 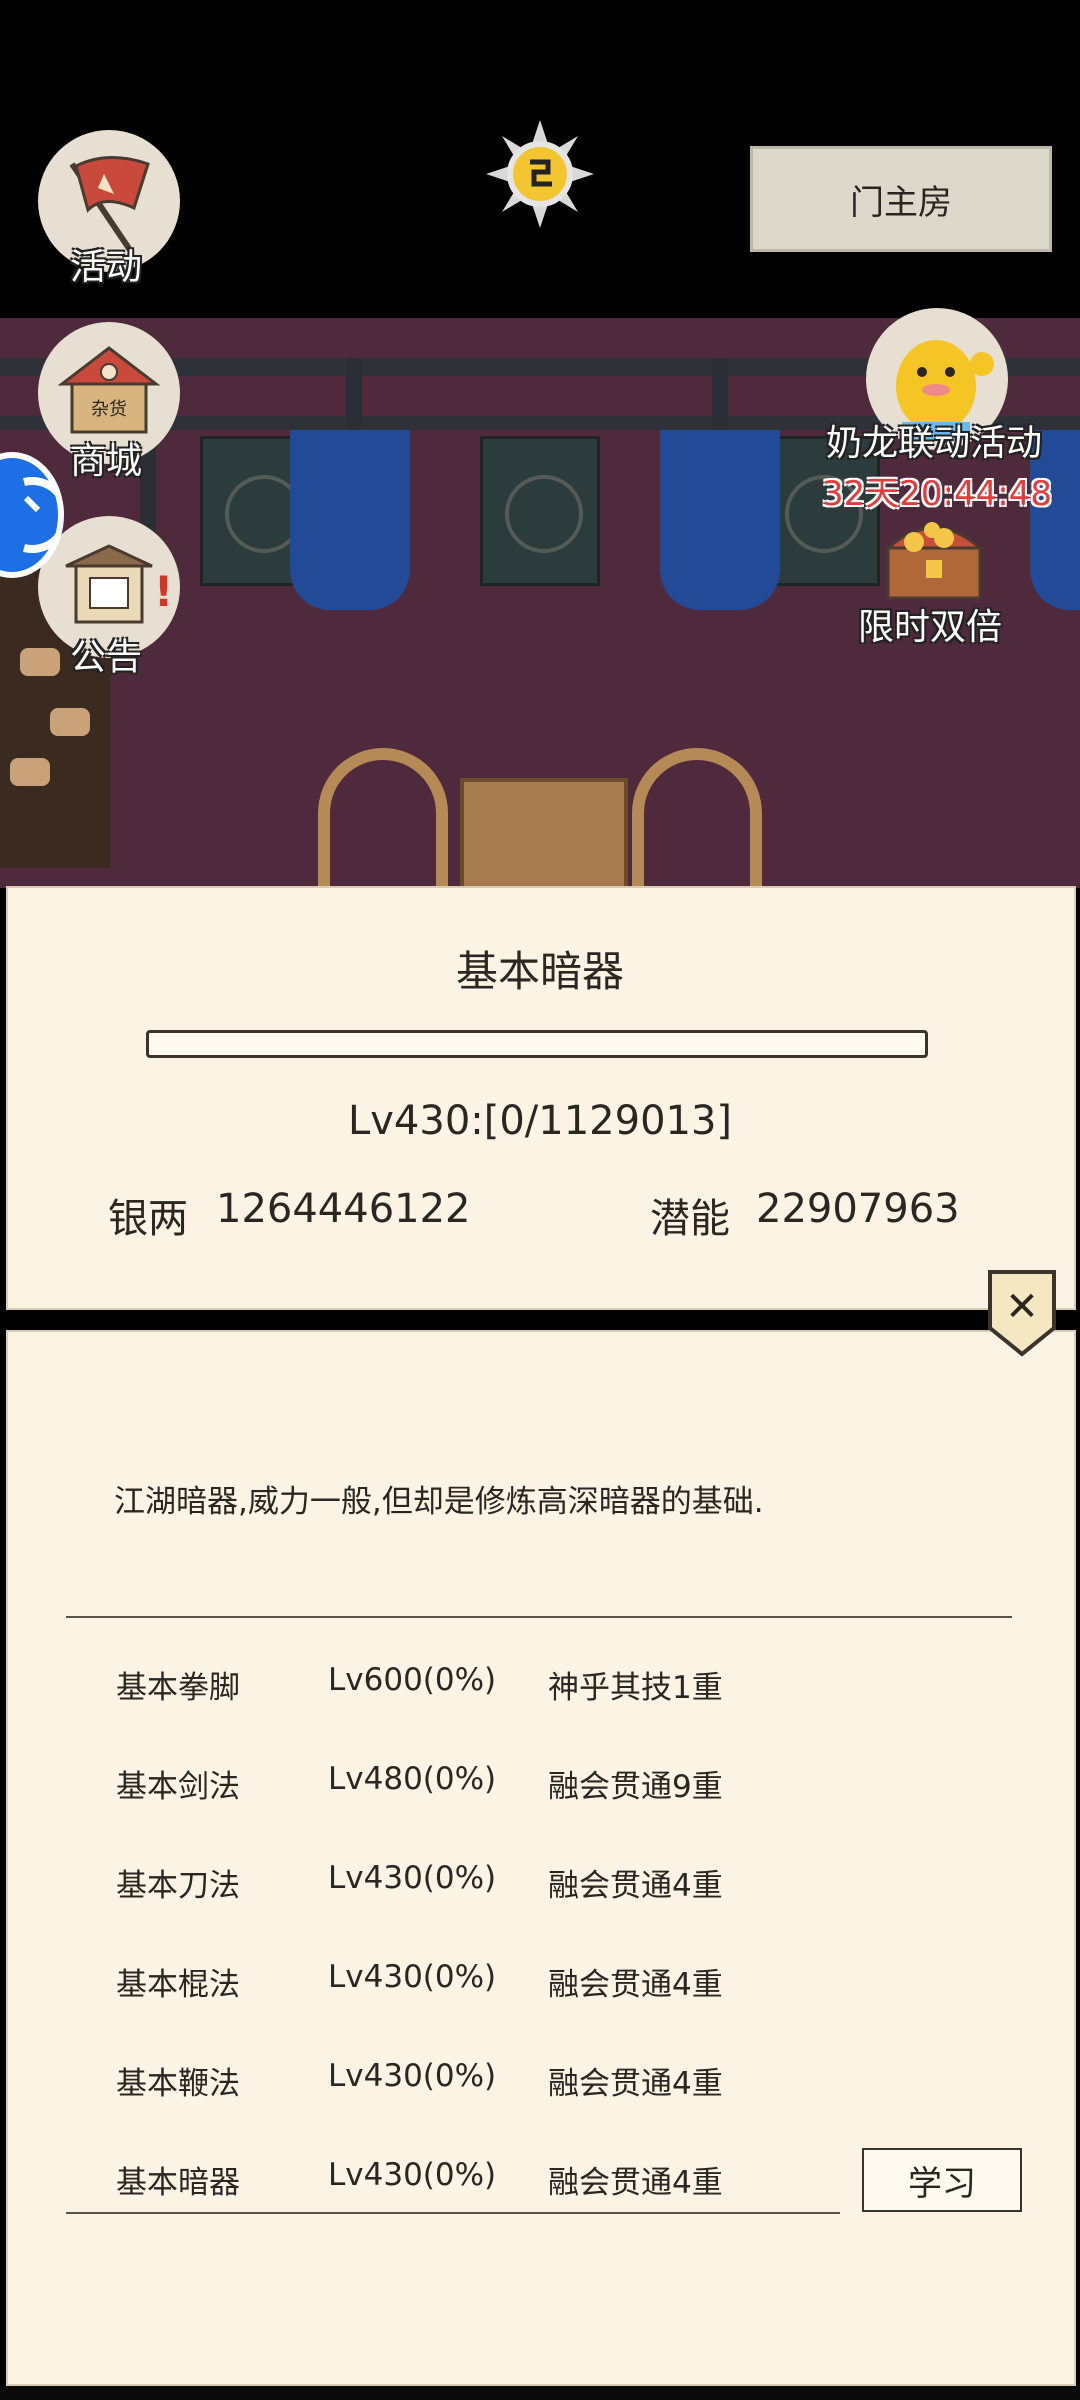 I want to click on close-icon: ✕, so click(x=1022, y=1307).